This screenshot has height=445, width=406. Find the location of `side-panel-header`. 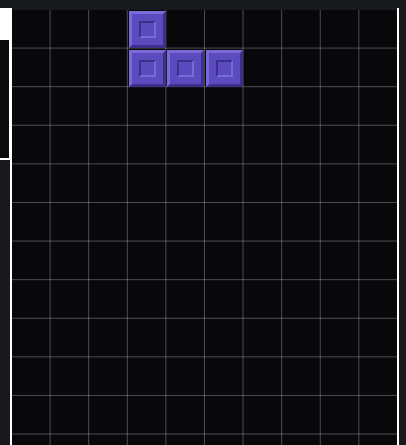

side-panel-header is located at coordinates (5, 24).